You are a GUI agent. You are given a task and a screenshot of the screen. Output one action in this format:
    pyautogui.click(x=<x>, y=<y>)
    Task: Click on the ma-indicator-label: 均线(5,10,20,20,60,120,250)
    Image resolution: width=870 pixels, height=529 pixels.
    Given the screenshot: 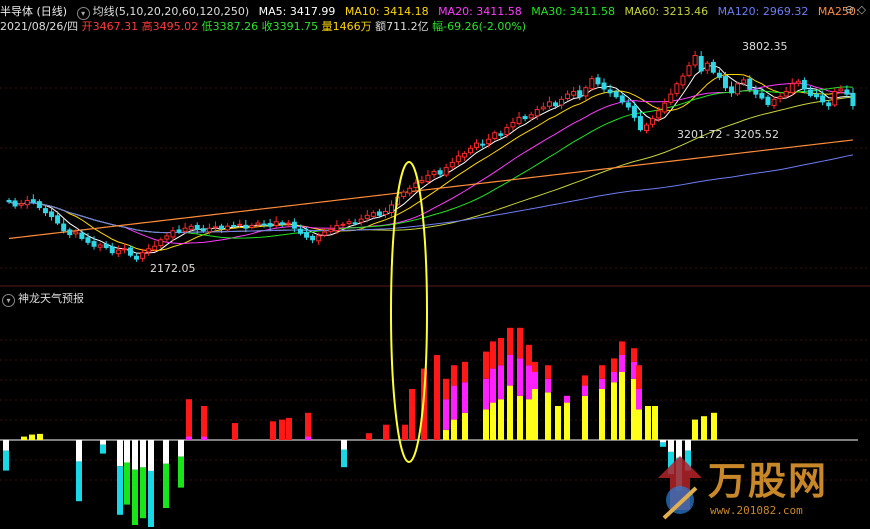 What is the action you would take?
    pyautogui.click(x=171, y=11)
    